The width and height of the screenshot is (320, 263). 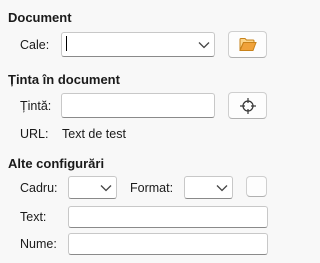 I want to click on other-settings-section-title: Alte configurări, so click(x=56, y=163).